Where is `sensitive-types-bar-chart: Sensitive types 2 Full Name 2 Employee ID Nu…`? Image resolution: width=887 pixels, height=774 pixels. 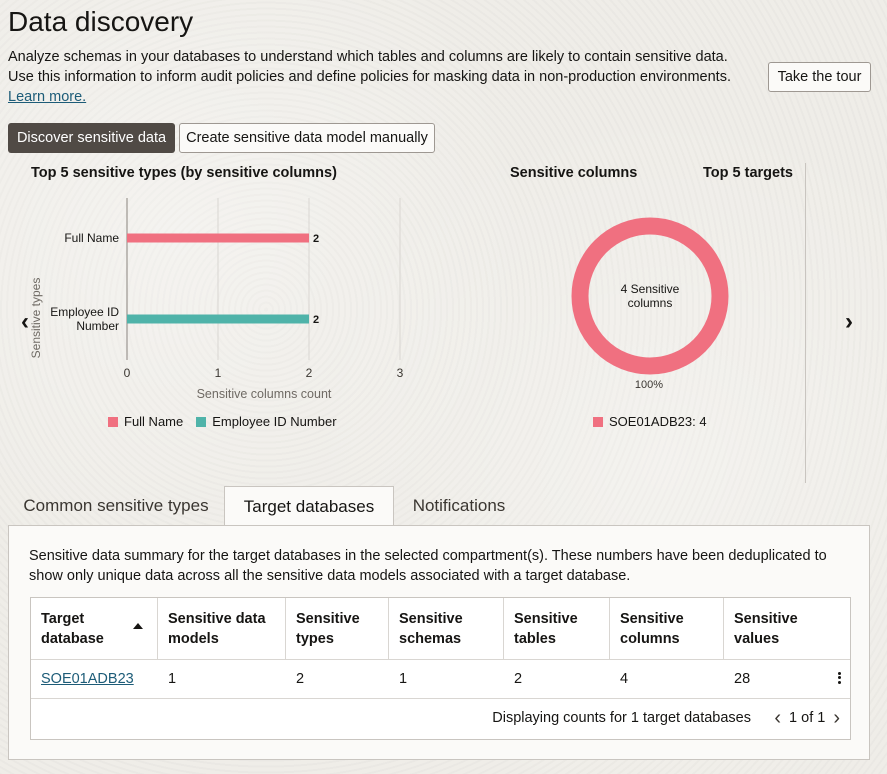 sensitive-types-bar-chart: Sensitive types 2 Full Name 2 Employee ID Nu… is located at coordinates (216, 299).